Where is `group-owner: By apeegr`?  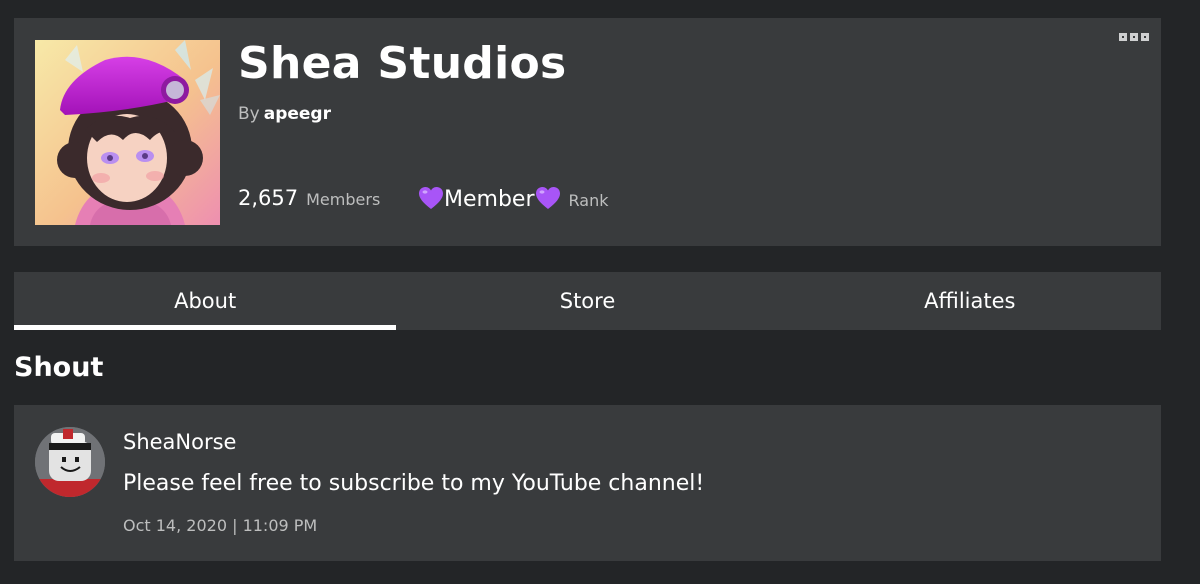 group-owner: By apeegr is located at coordinates (284, 114).